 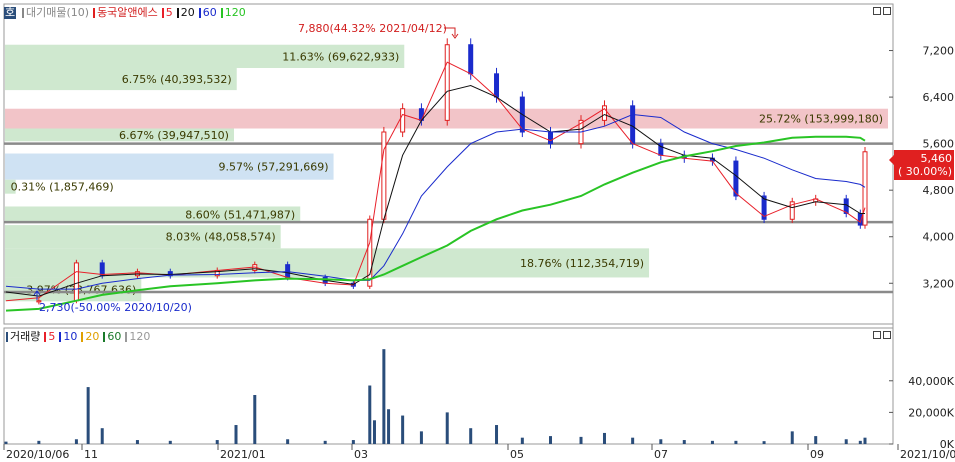 I want to click on supply-band-label: 18.76% (112,354,719), so click(x=582, y=263).